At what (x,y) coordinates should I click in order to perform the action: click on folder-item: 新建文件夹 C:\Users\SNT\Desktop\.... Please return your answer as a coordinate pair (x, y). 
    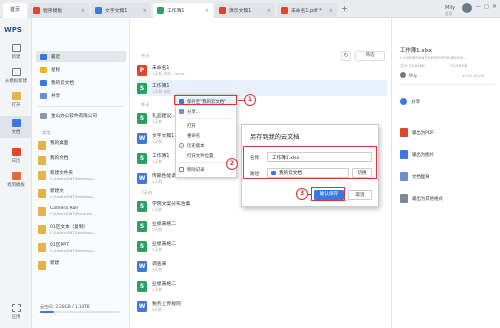
    Looking at the image, I should click on (82, 175).